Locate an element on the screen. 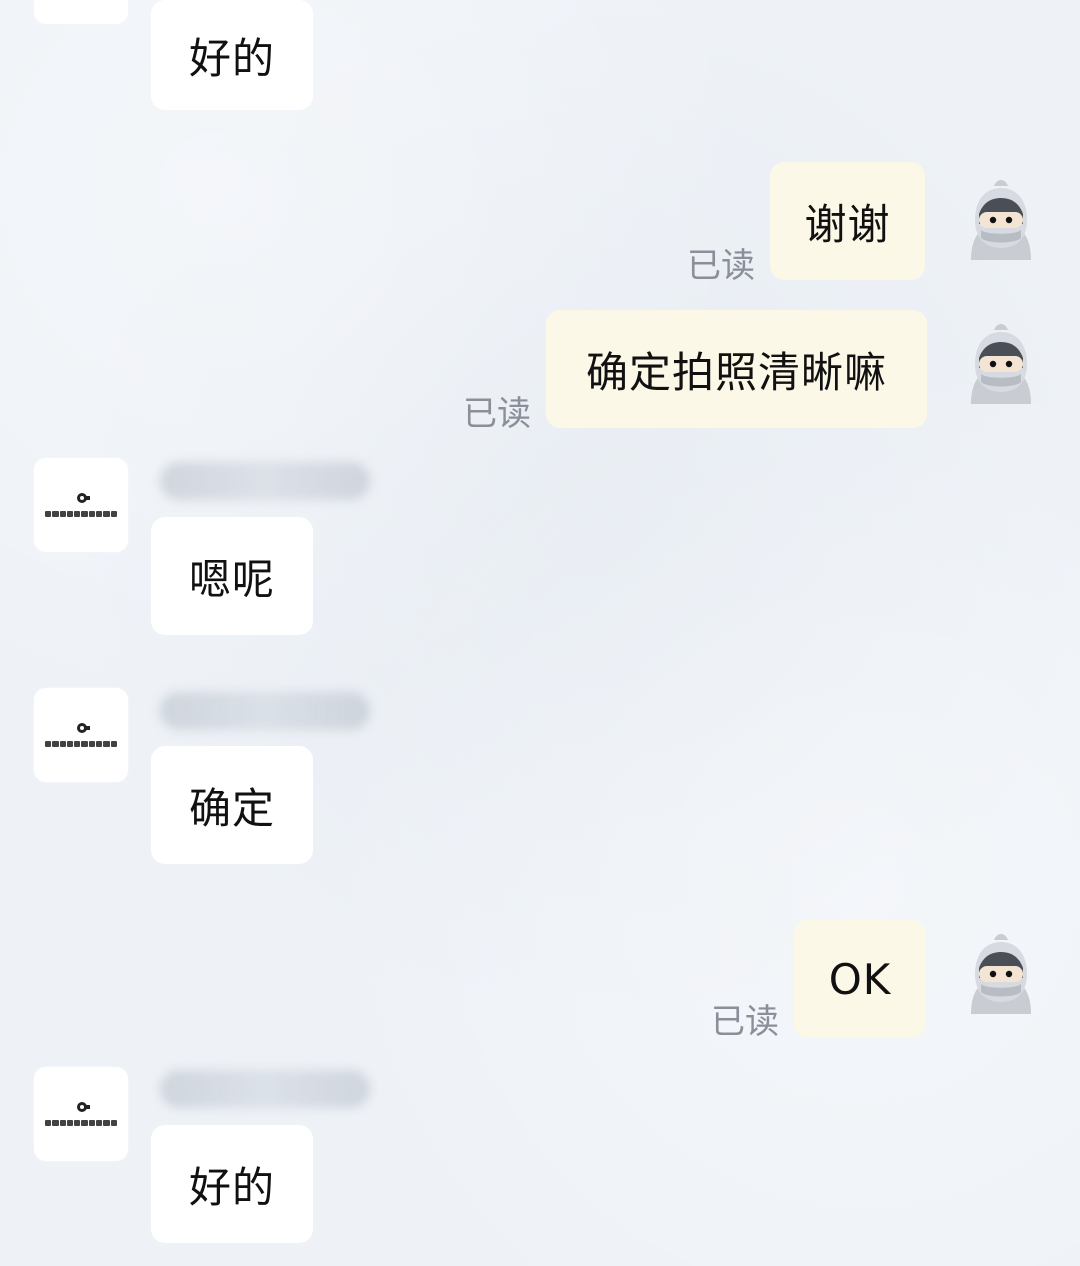 This screenshot has height=1266, width=1080. message-text: 谢谢 is located at coordinates (847, 224).